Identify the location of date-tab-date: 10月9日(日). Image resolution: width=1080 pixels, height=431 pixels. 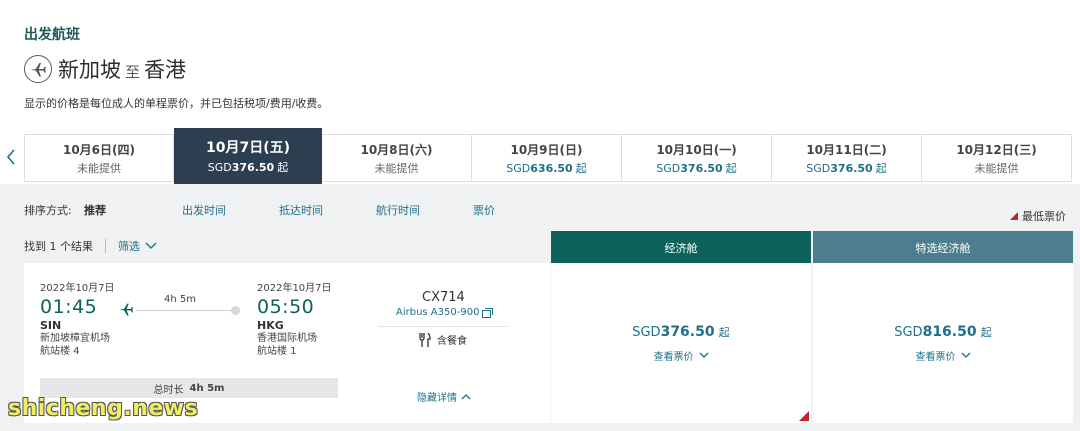
(546, 149).